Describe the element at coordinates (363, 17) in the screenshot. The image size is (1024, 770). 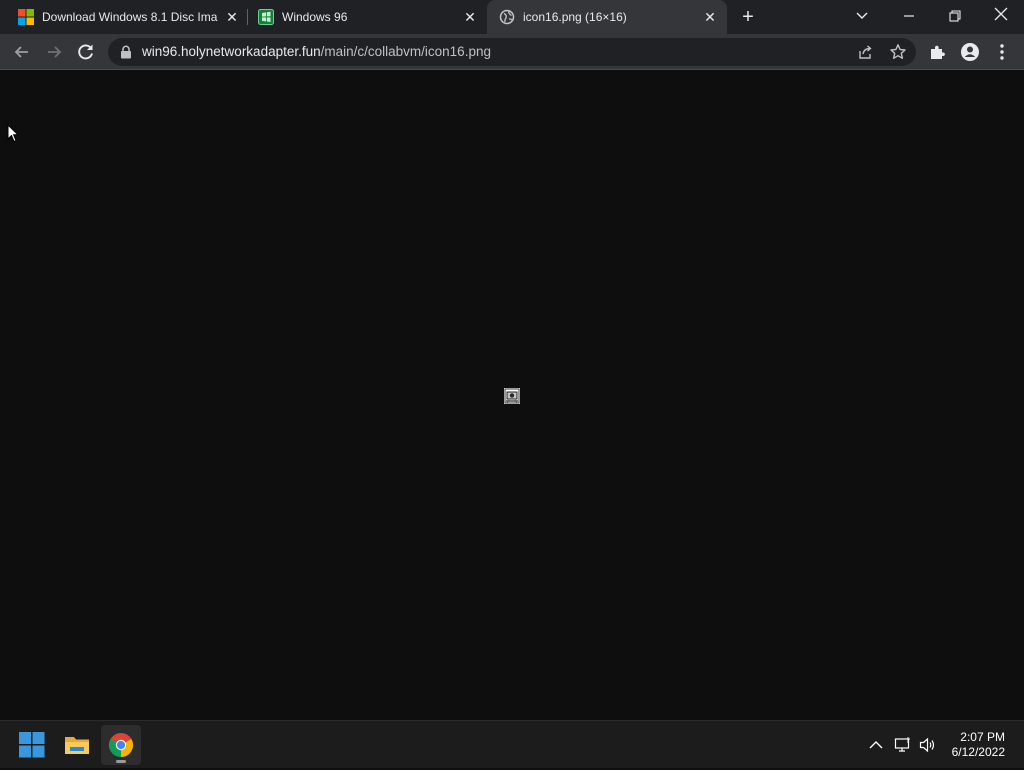
I see `tab-windows-96: Windows 96 ✕` at that location.